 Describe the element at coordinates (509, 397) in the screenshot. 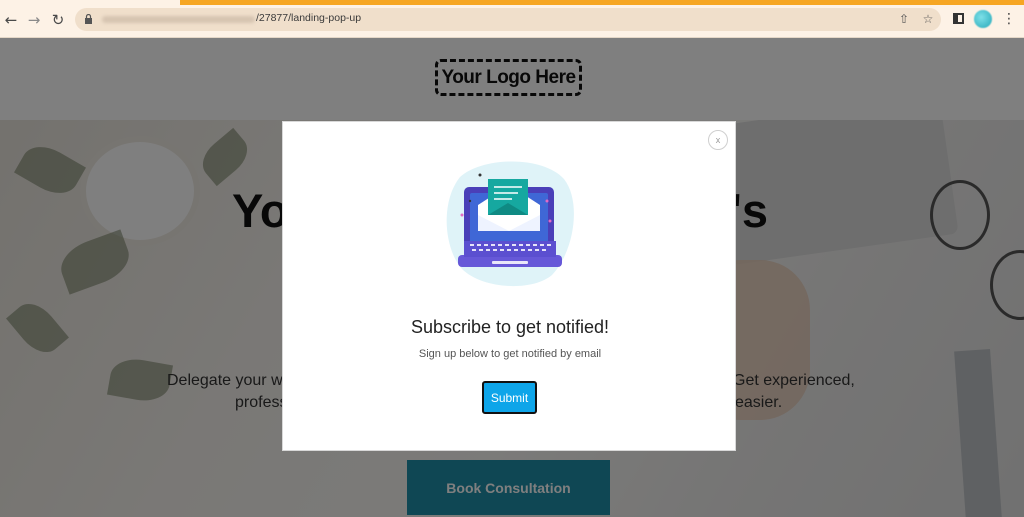

I see `submit-button: Submit` at that location.